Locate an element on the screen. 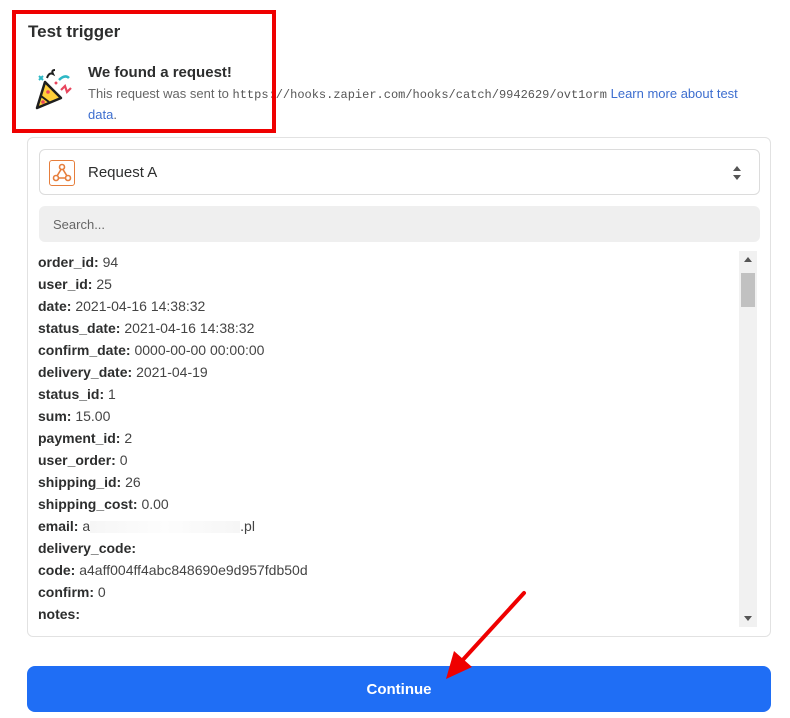 This screenshot has height=718, width=790. field-key: confirm_date: is located at coordinates (84, 350).